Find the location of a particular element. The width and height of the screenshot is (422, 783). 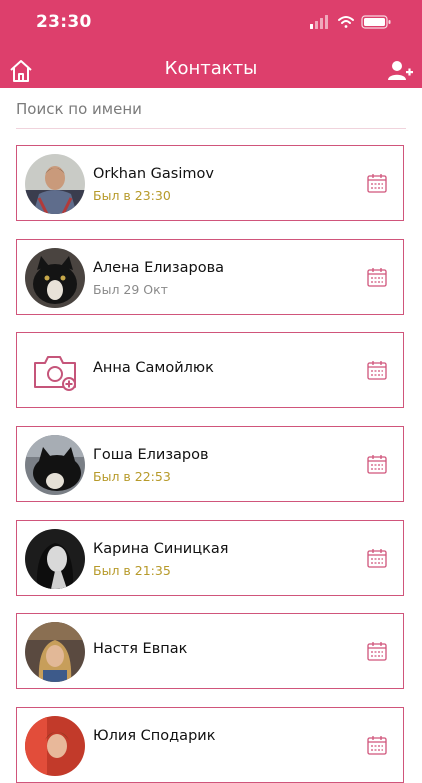

contact-name: Карина Синицкая is located at coordinates (161, 549).